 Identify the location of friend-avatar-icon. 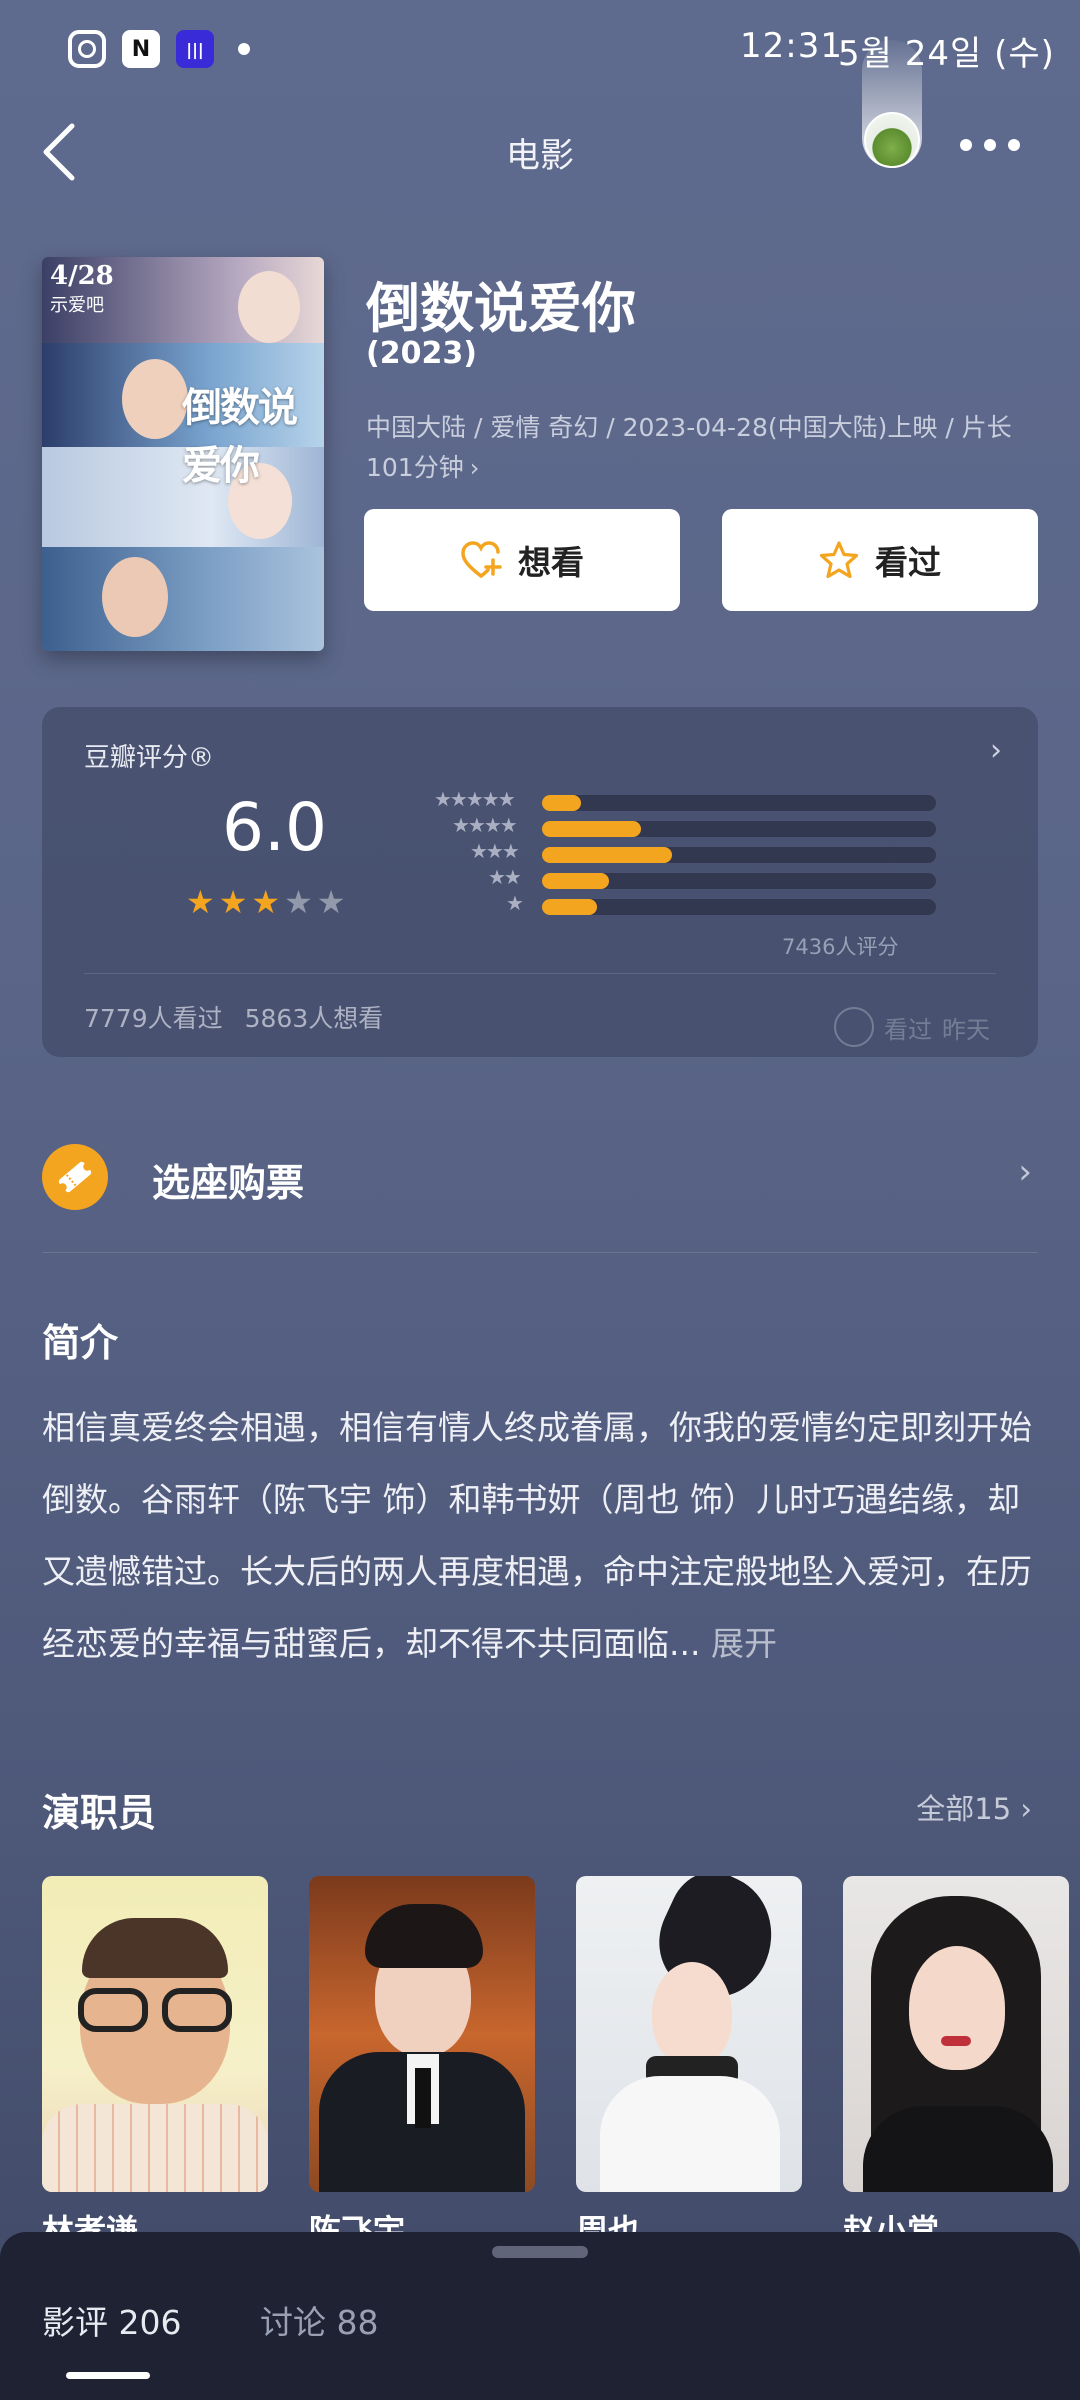
(854, 1027).